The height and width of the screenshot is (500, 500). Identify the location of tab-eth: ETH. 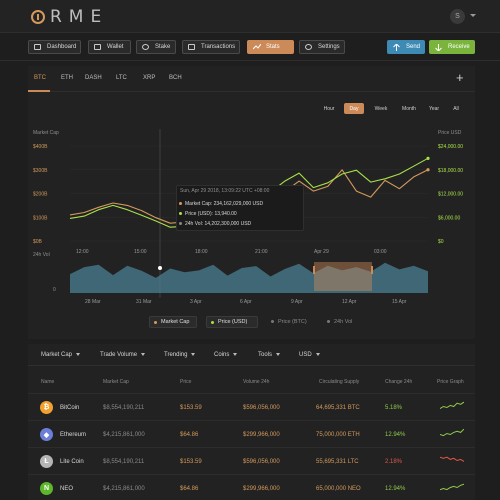
(67, 78).